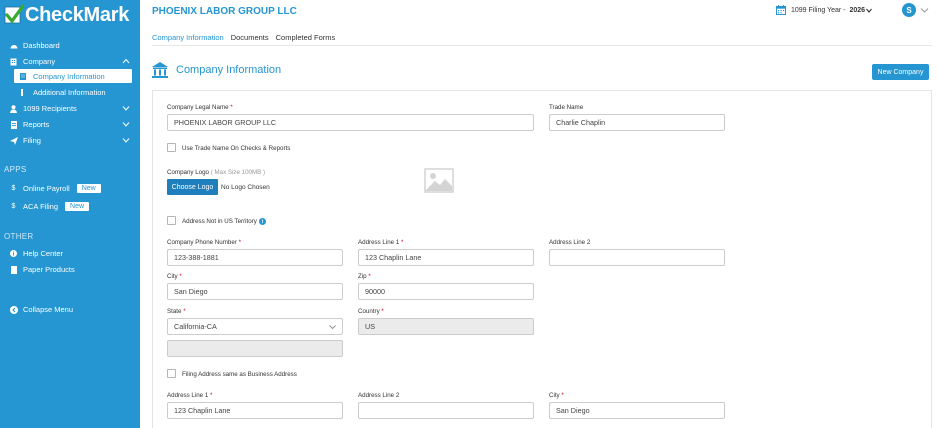 The height and width of the screenshot is (428, 940). I want to click on company-name-header: PHOENIX LABOR GROUP LLC, so click(224, 11).